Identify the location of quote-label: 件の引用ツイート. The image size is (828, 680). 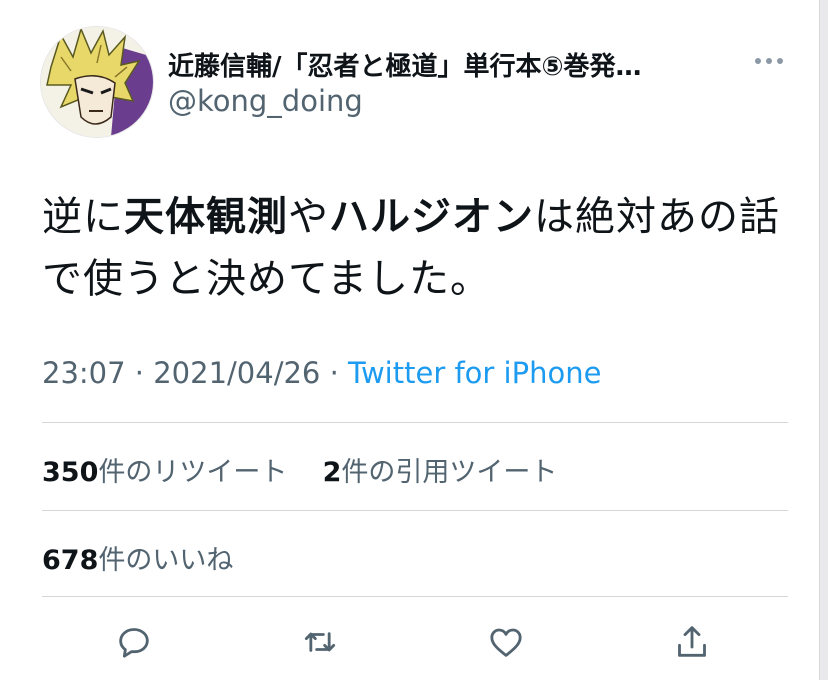
(449, 472).